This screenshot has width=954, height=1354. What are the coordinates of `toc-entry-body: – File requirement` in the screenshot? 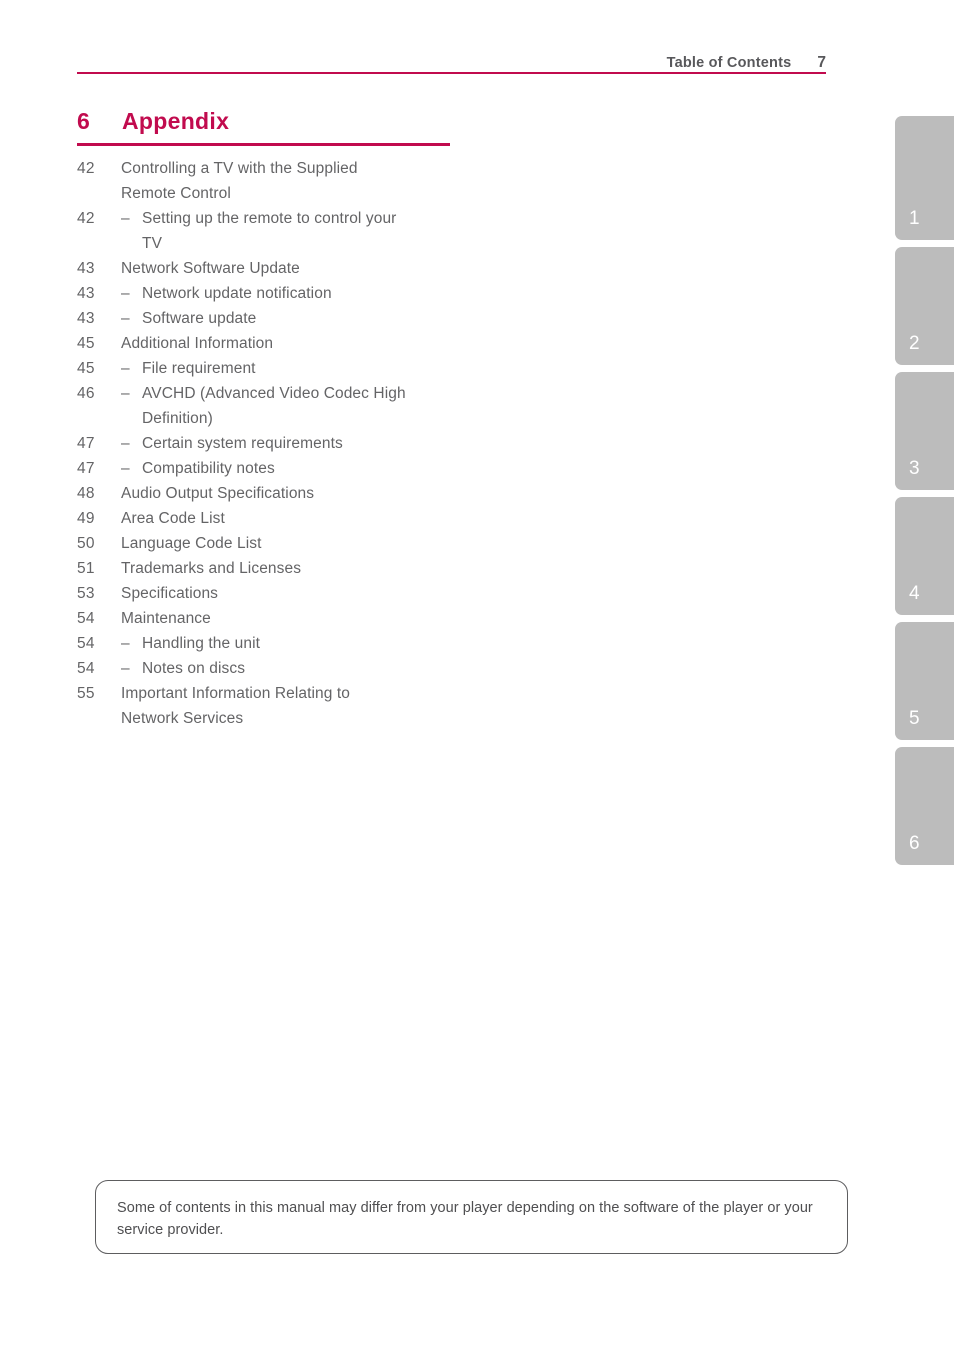 It's located at (299, 368).